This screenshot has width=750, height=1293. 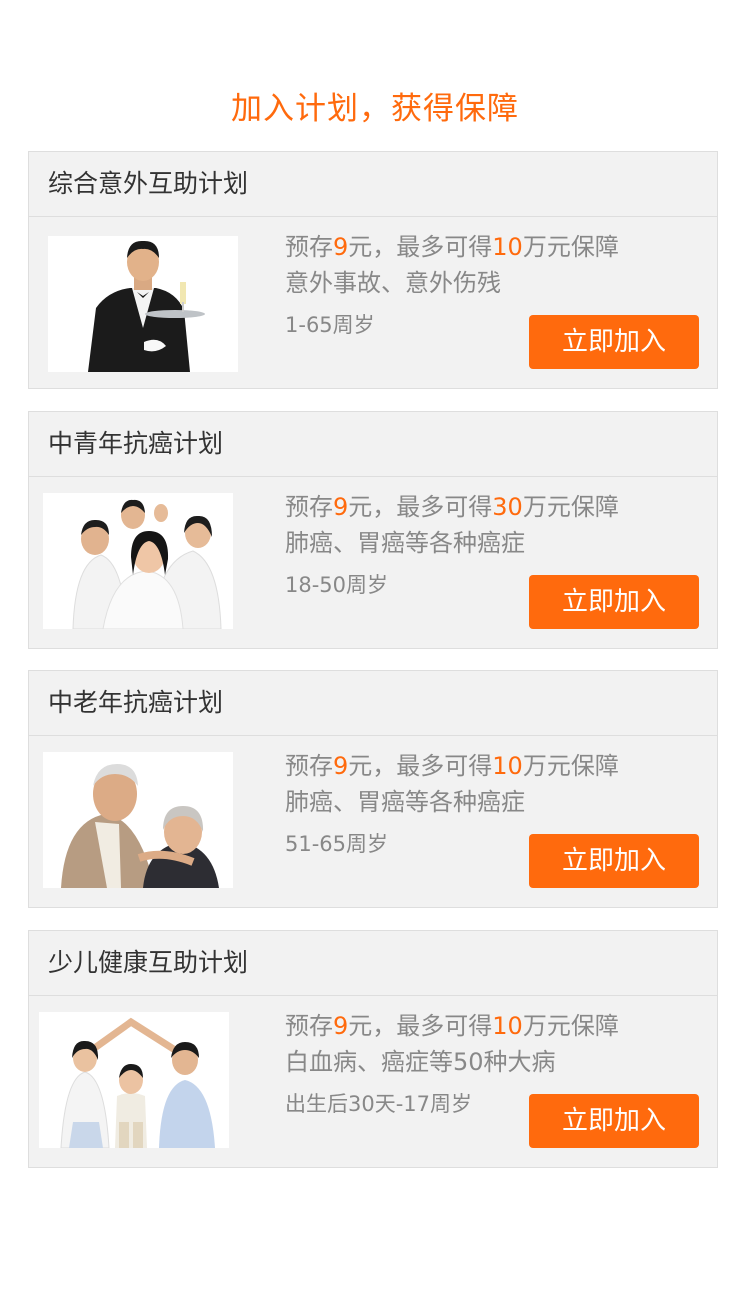 I want to click on plan-title: 中青年抗癌计划, so click(x=373, y=444).